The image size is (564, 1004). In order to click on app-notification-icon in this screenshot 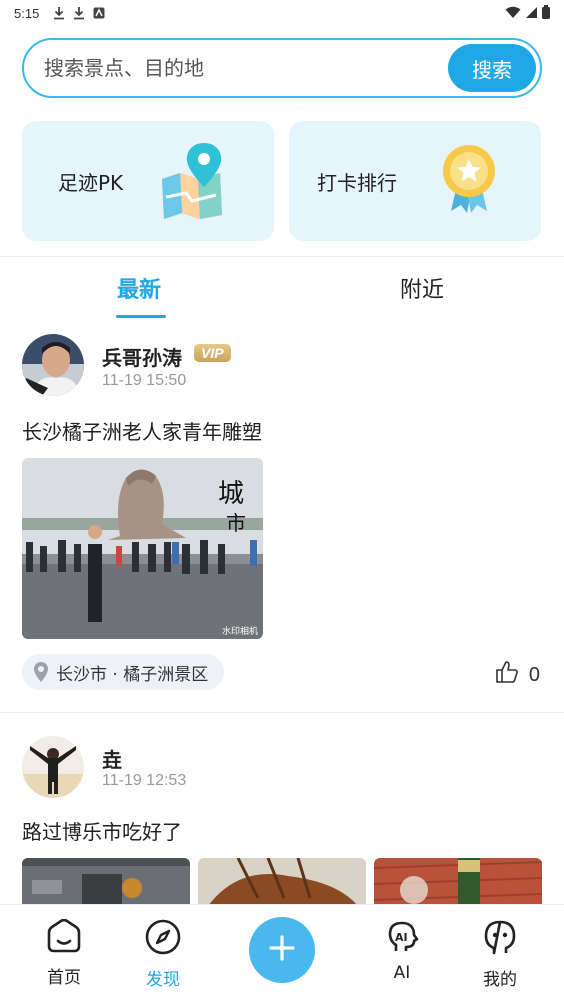, I will do `click(99, 13)`.